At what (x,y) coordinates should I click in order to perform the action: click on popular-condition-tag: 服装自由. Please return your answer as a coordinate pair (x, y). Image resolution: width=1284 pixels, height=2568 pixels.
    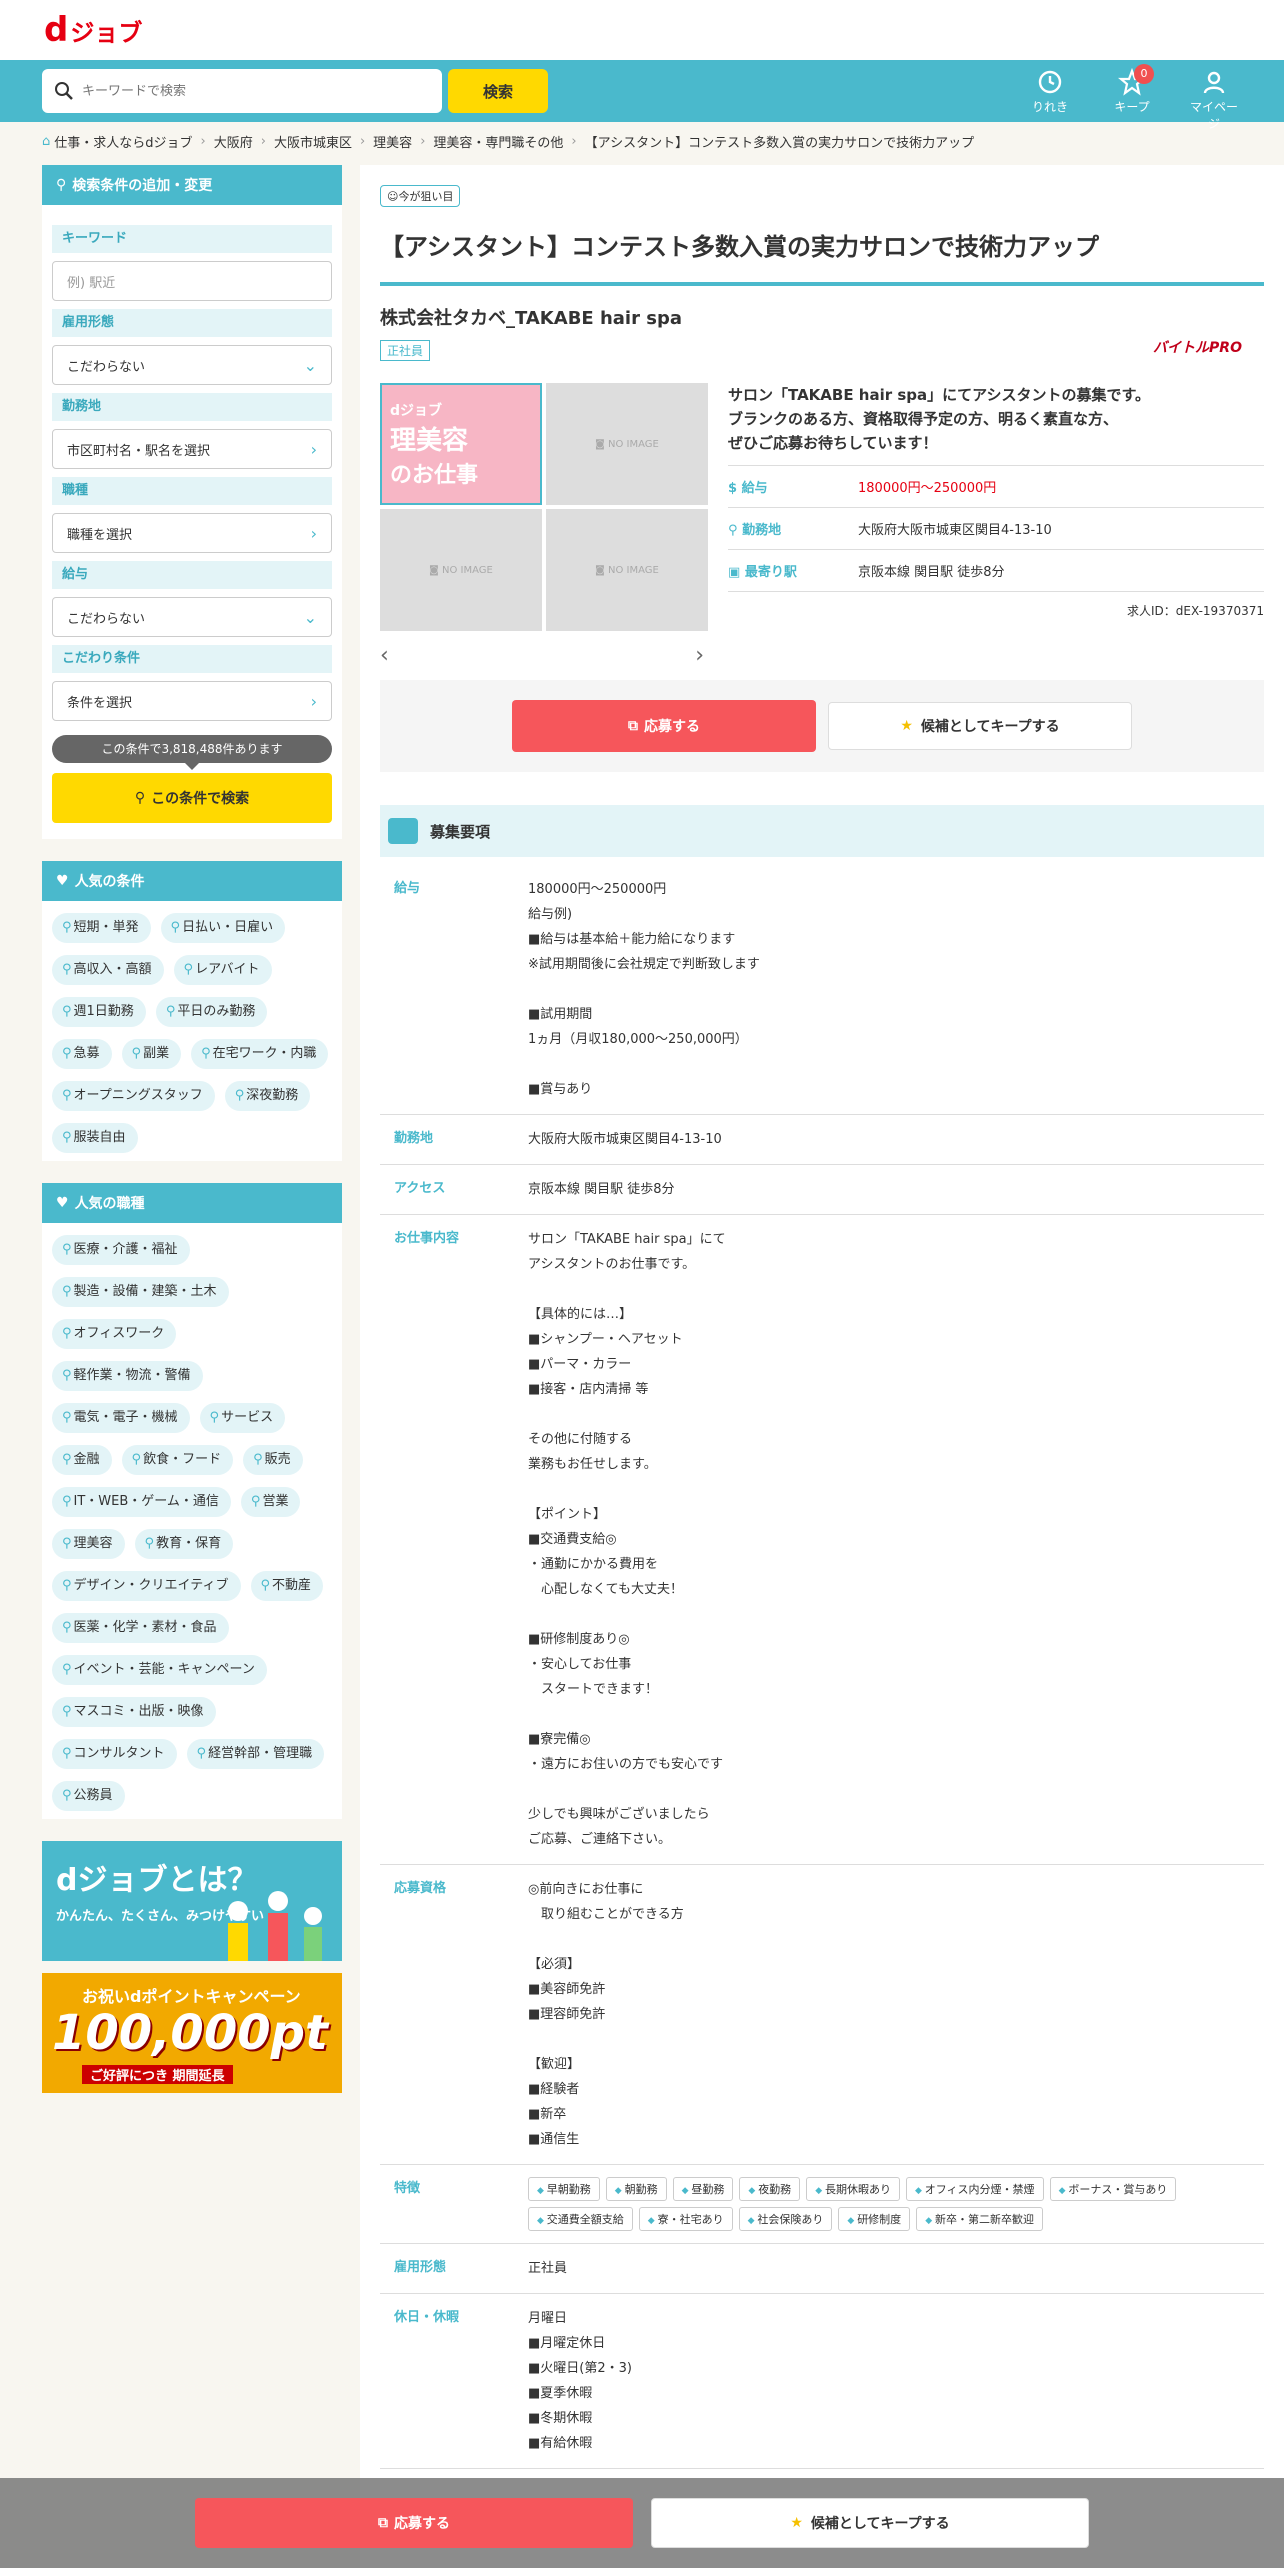
    Looking at the image, I should click on (95, 1138).